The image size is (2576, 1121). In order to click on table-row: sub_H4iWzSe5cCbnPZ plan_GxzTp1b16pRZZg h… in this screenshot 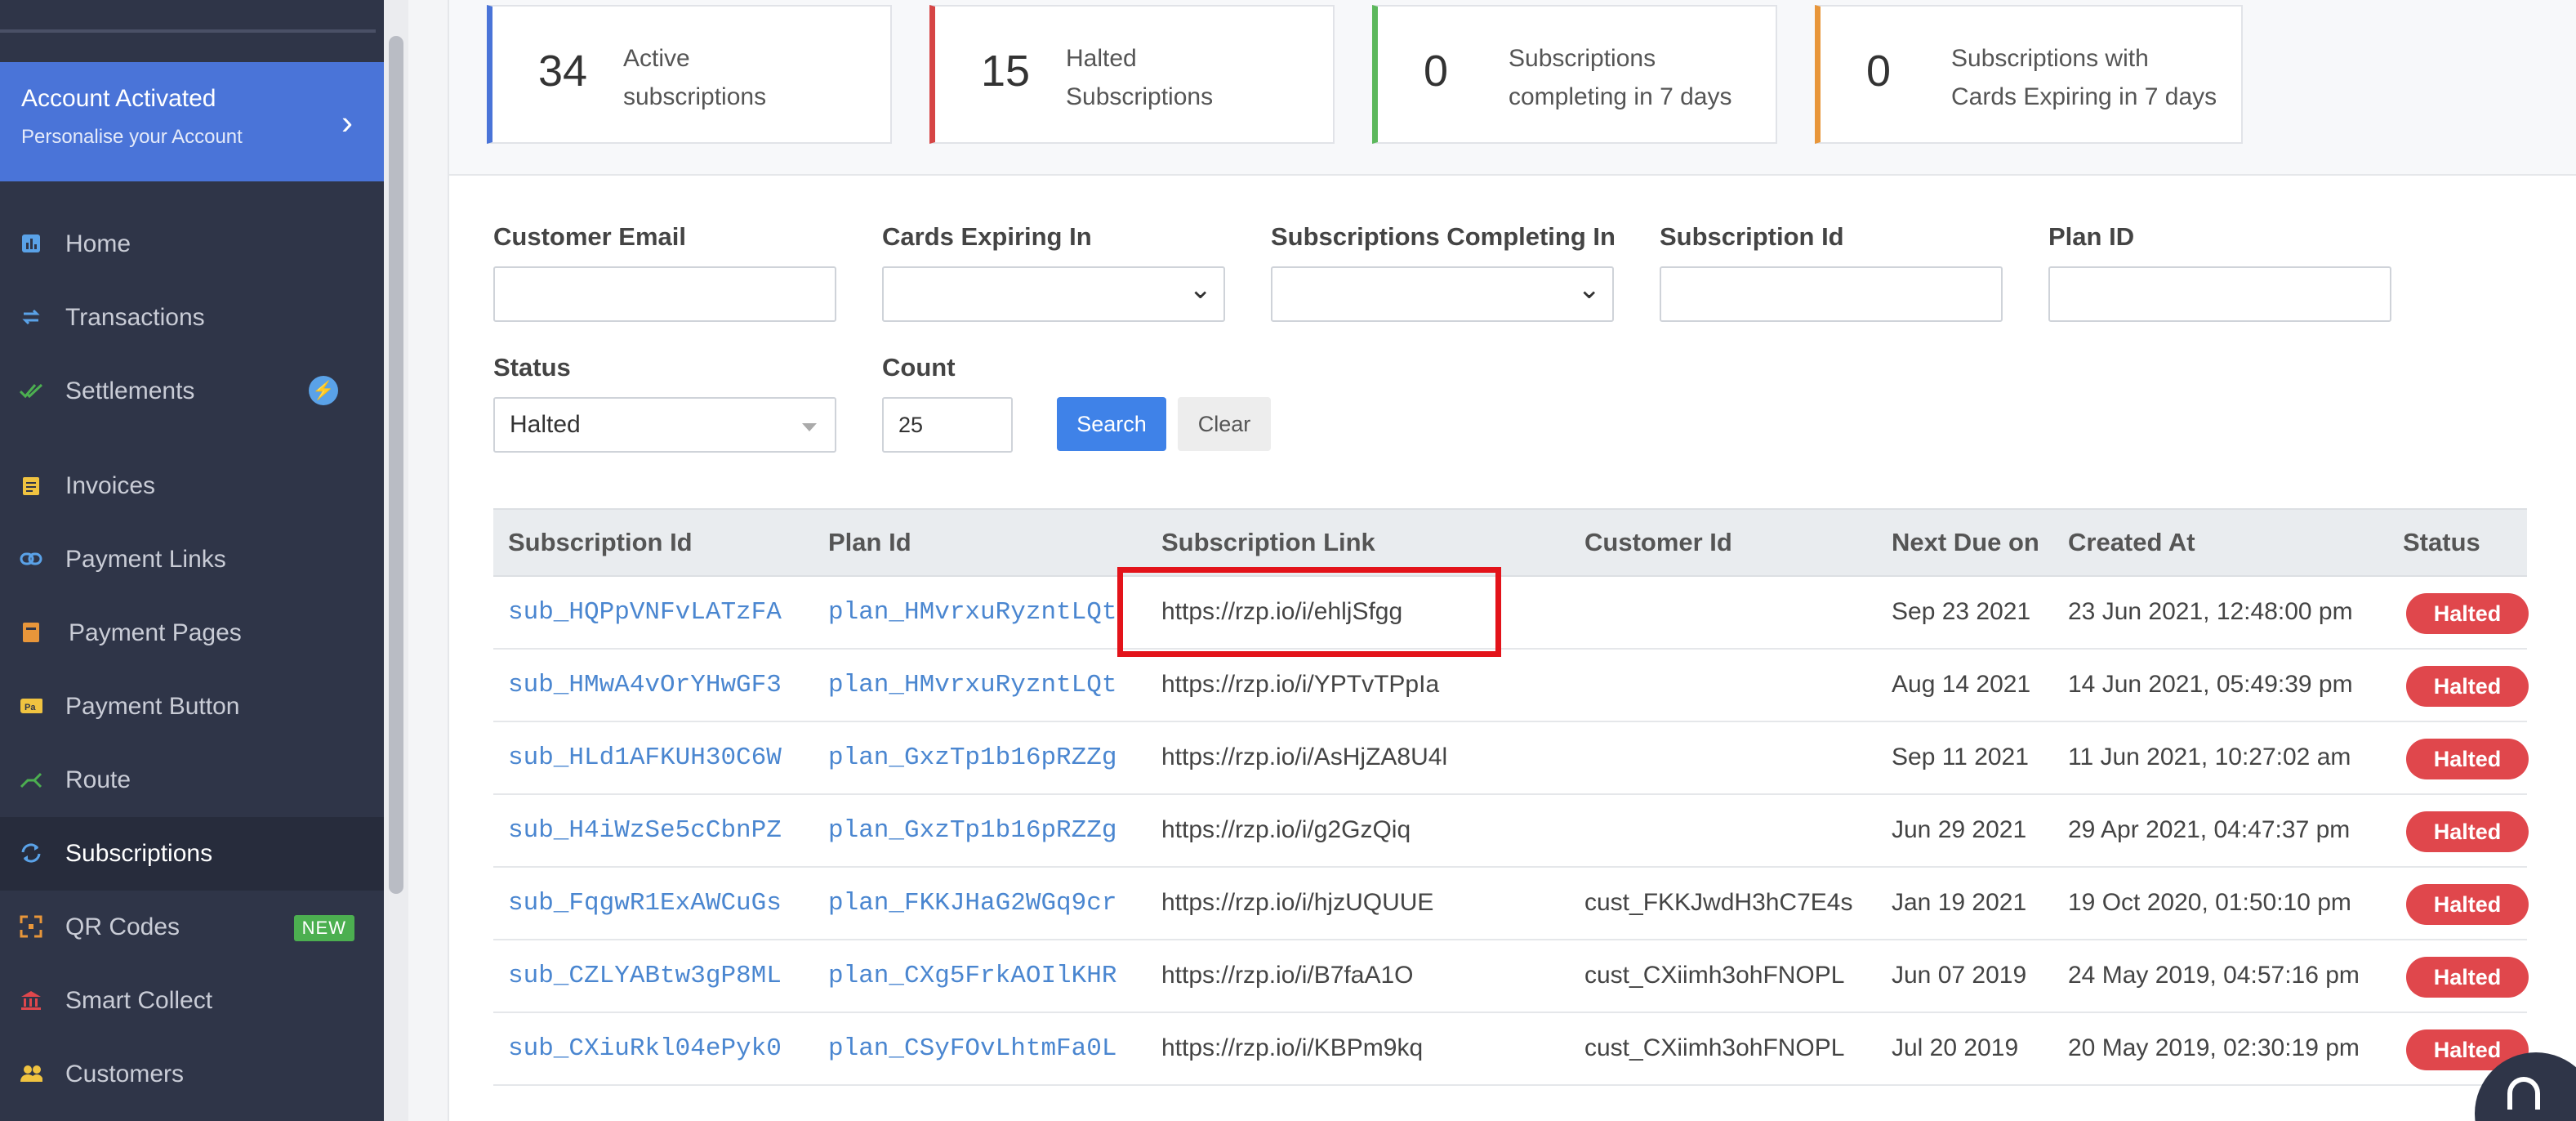, I will do `click(1511, 831)`.